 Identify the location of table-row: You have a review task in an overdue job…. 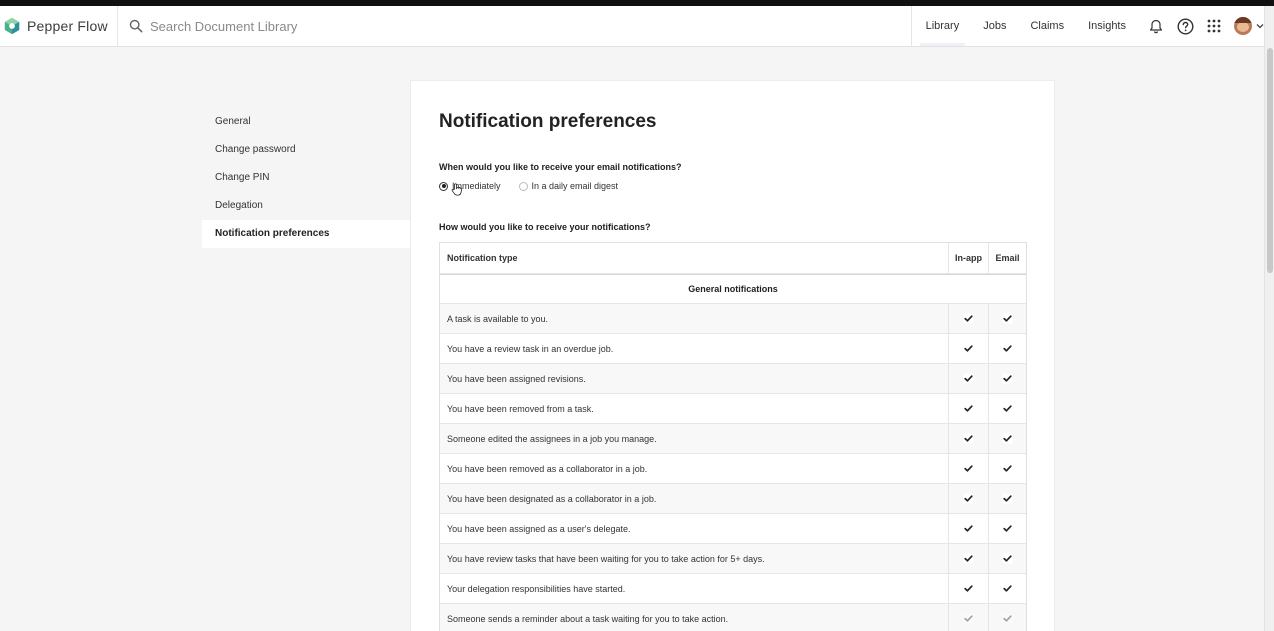
(733, 349).